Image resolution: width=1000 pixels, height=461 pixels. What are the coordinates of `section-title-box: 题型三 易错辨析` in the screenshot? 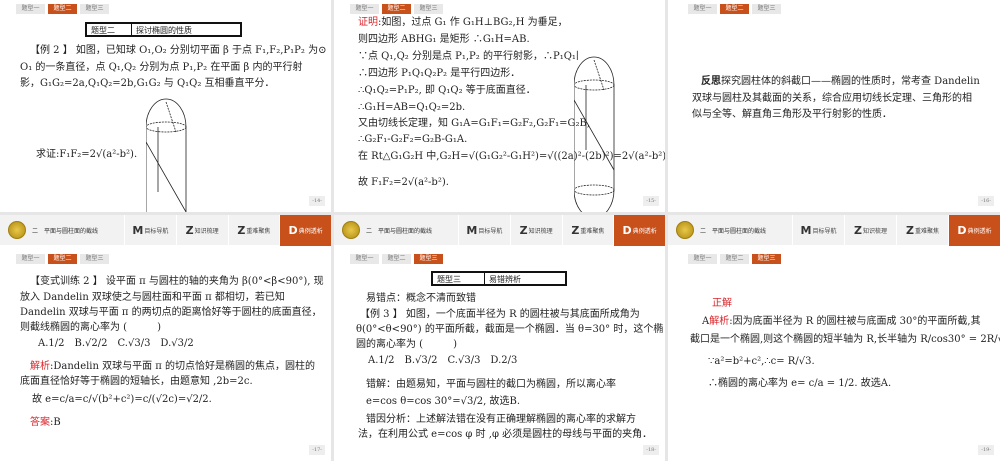 It's located at (499, 278).